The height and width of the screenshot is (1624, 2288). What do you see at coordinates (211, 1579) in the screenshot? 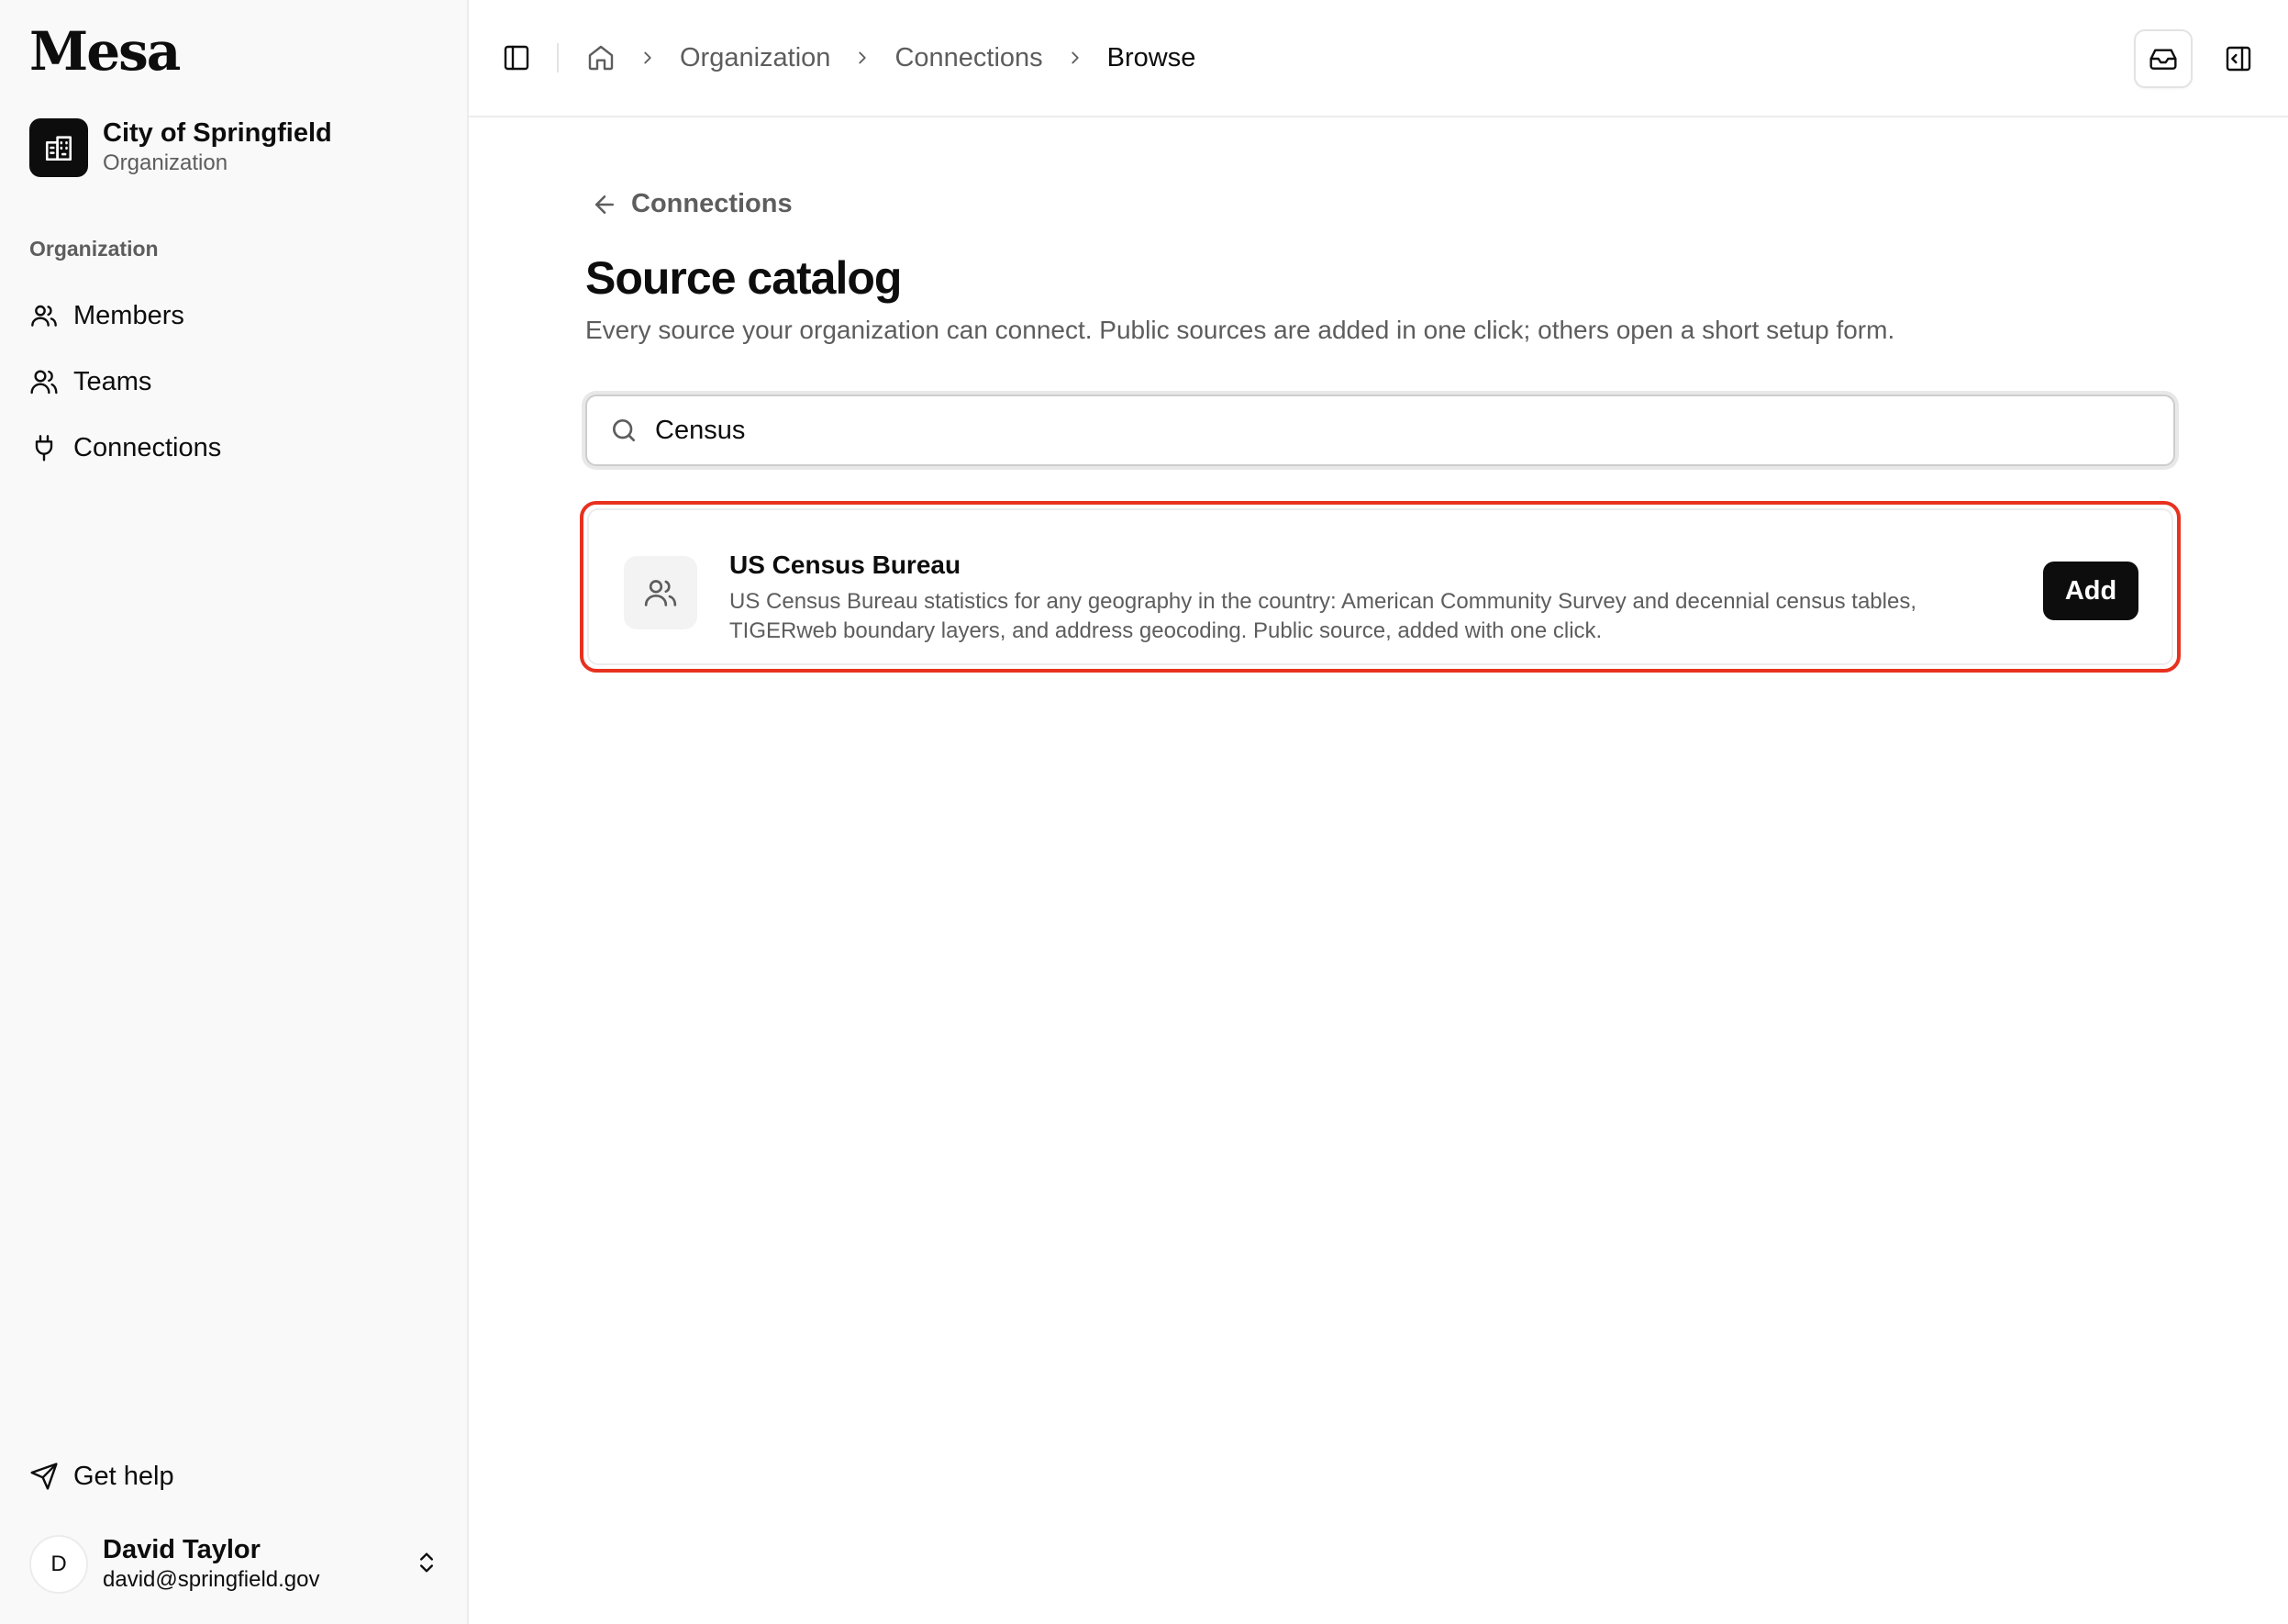
I see `user-email: david@springfield.gov` at bounding box center [211, 1579].